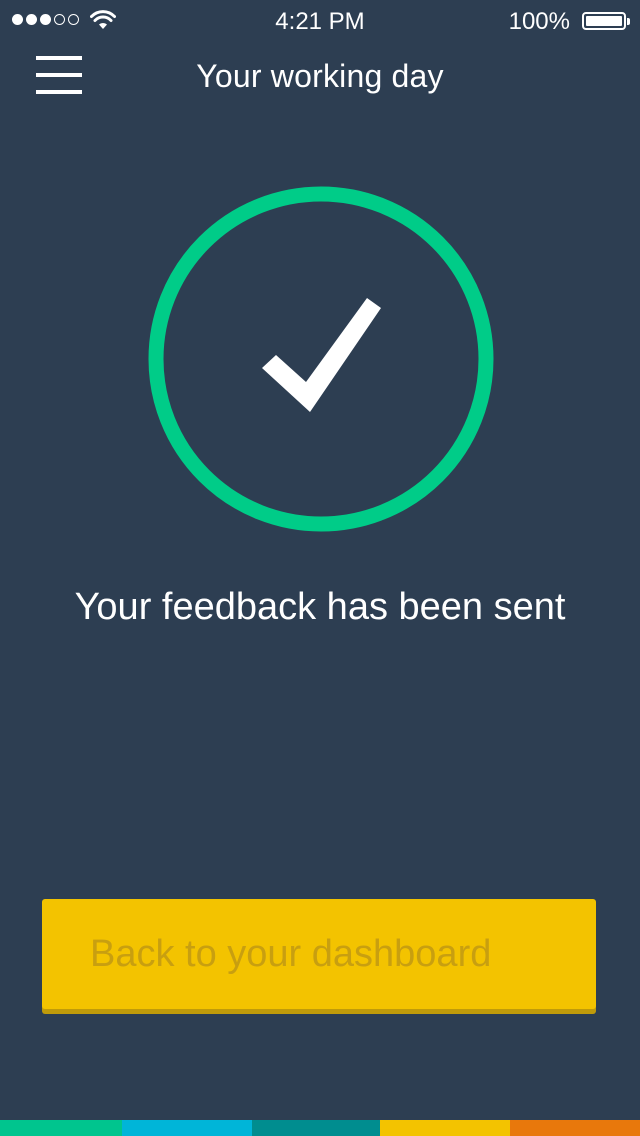  I want to click on page-title: Your working day, so click(320, 76).